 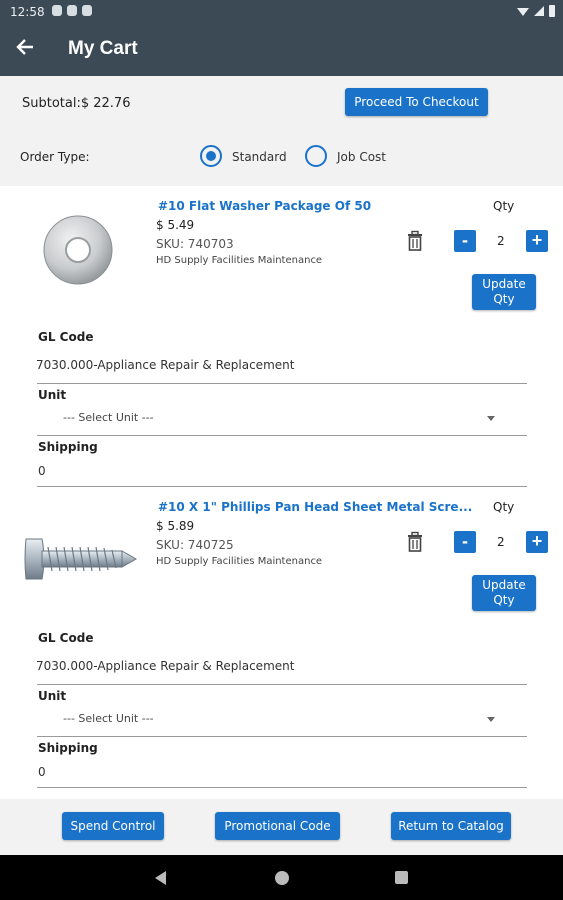 I want to click on wifi-icon, so click(x=523, y=12).